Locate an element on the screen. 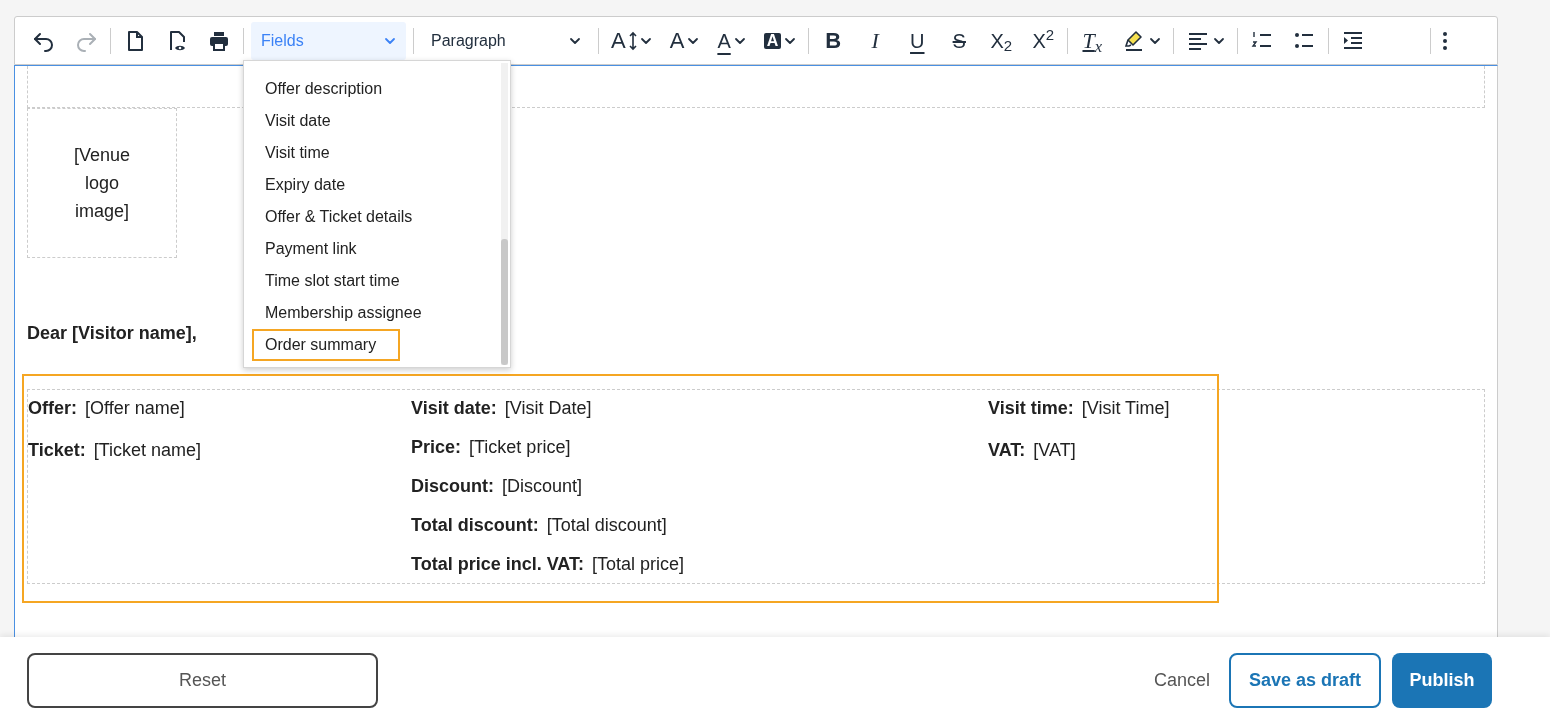 This screenshot has width=1550, height=724. text-color-button: A is located at coordinates (731, 40).